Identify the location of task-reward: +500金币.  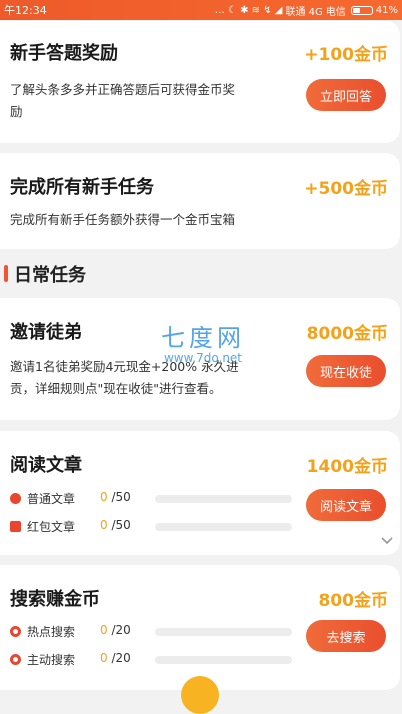
(346, 189).